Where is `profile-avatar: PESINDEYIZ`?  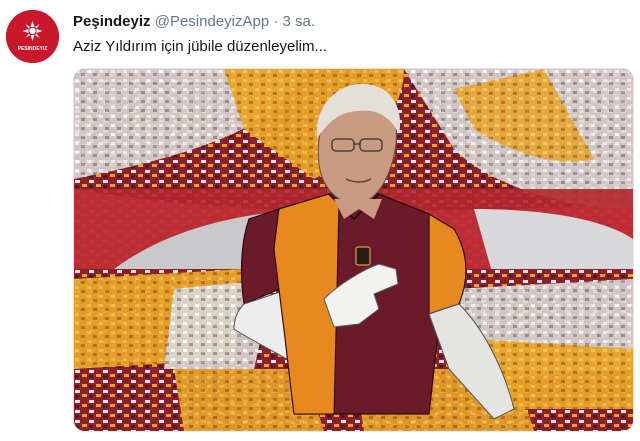
profile-avatar: PESINDEYIZ is located at coordinates (32, 36).